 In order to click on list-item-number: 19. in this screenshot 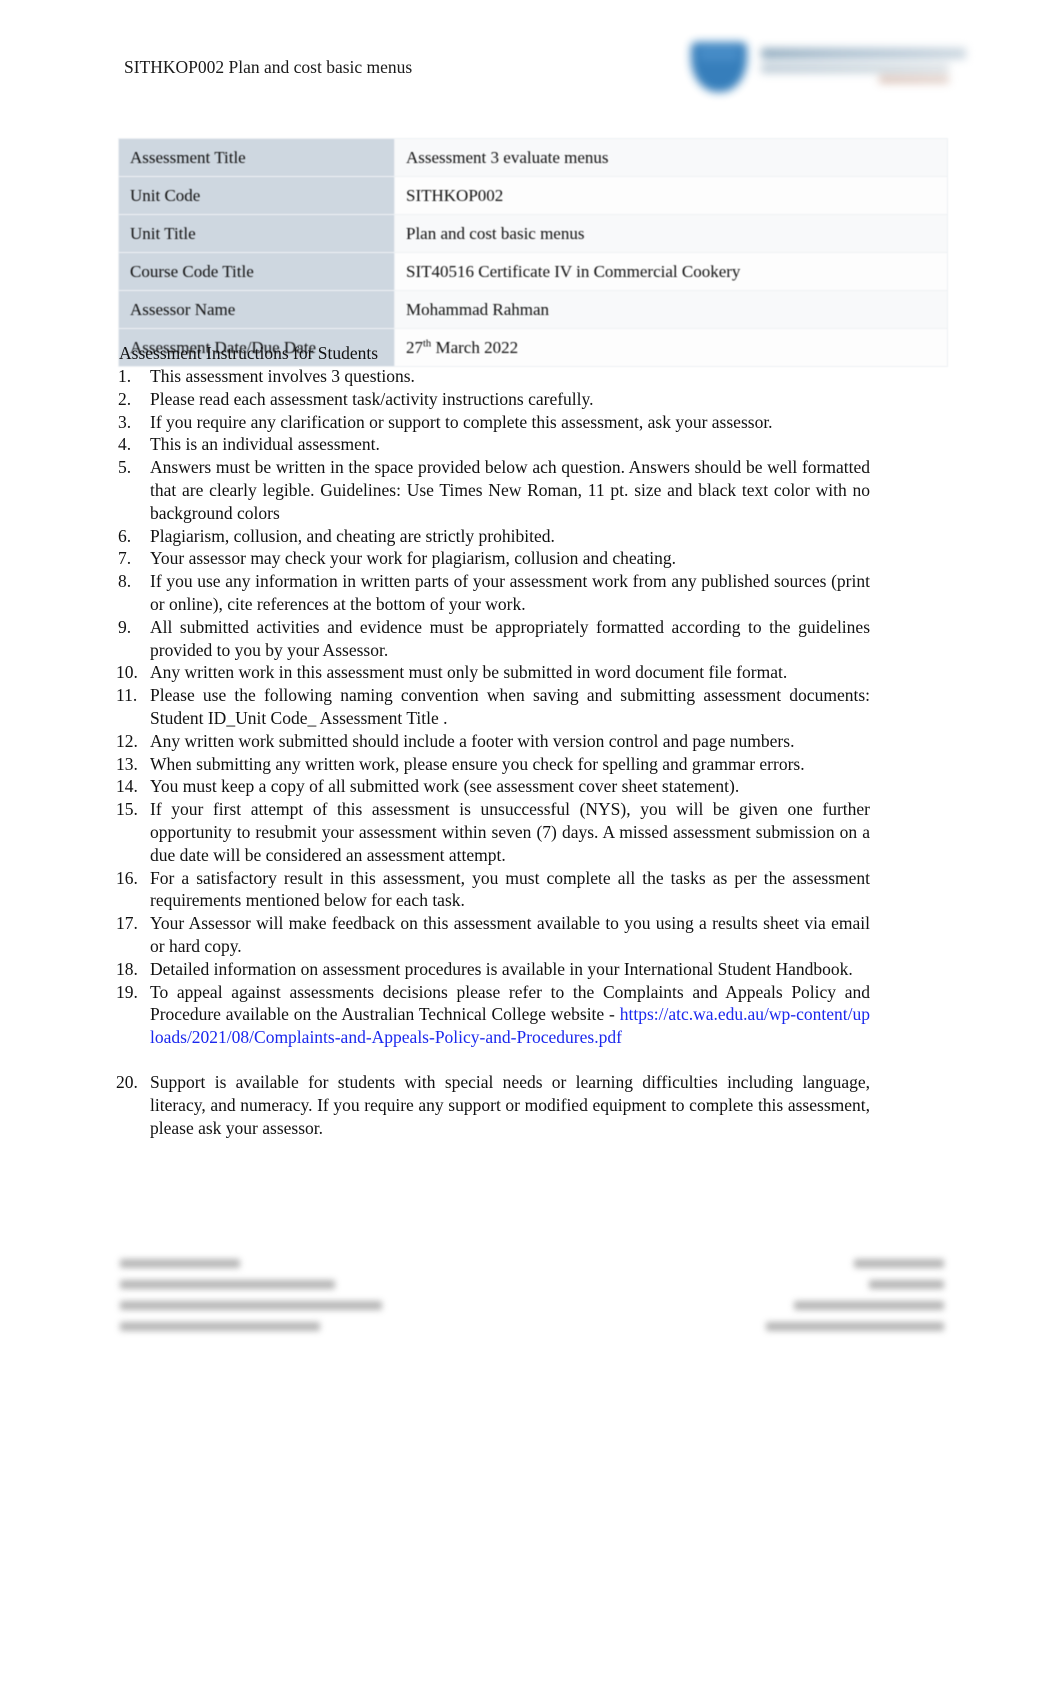, I will do `click(127, 991)`.